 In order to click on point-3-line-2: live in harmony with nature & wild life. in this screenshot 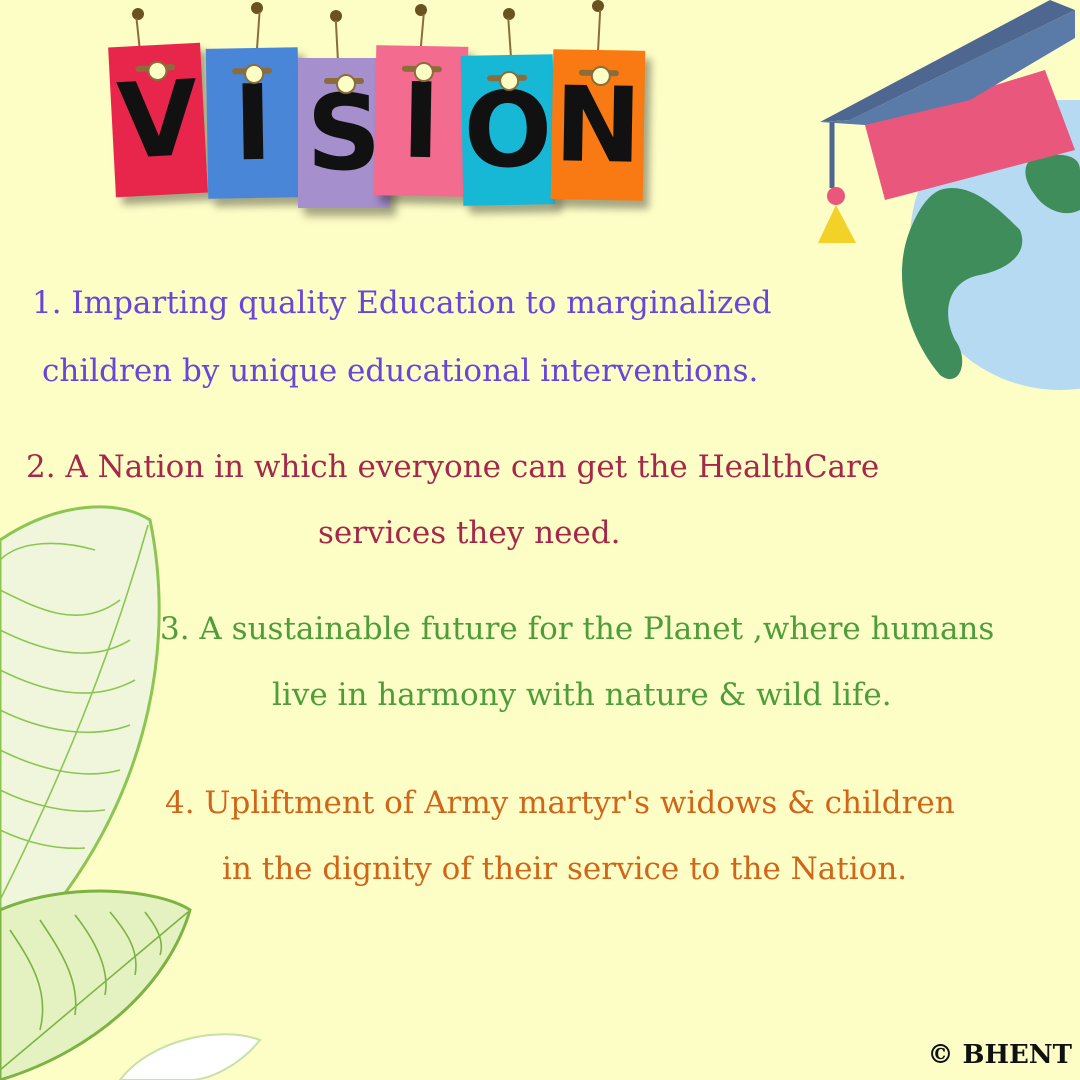, I will do `click(582, 695)`.